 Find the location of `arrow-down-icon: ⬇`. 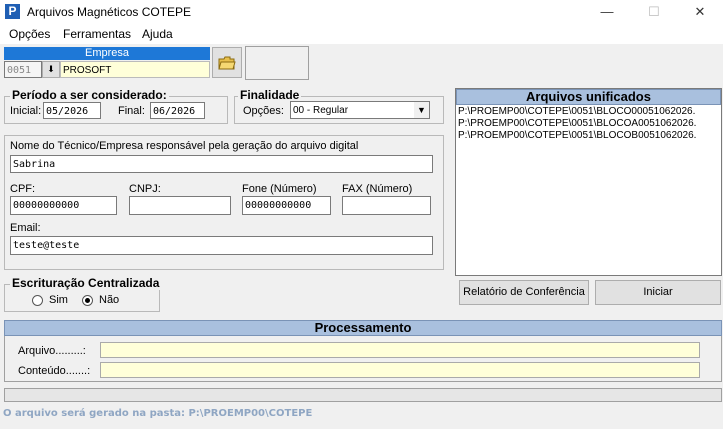

arrow-down-icon: ⬇ is located at coordinates (51, 69).